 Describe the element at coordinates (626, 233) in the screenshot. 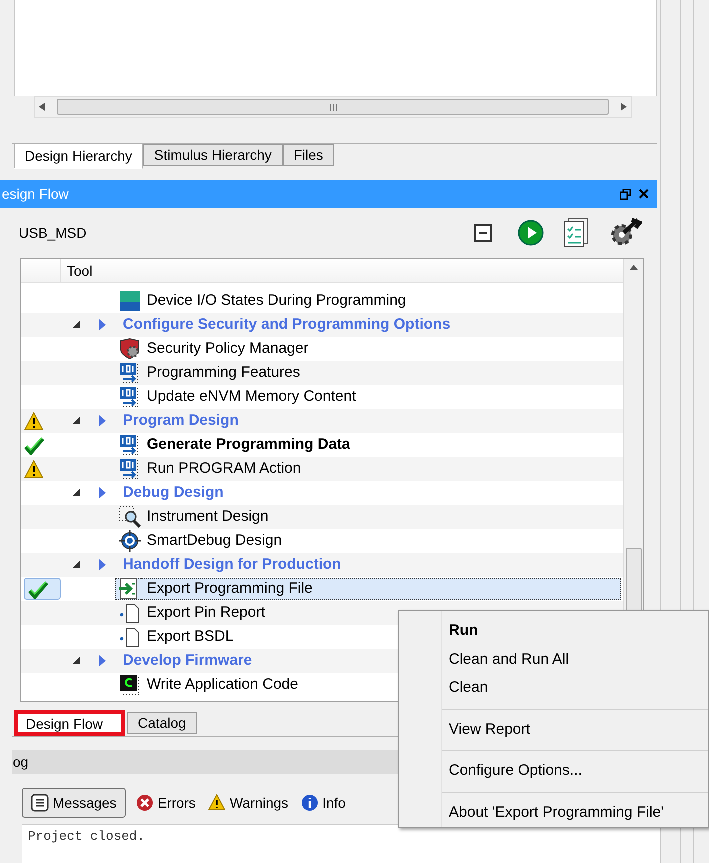

I see `settings-icon` at that location.